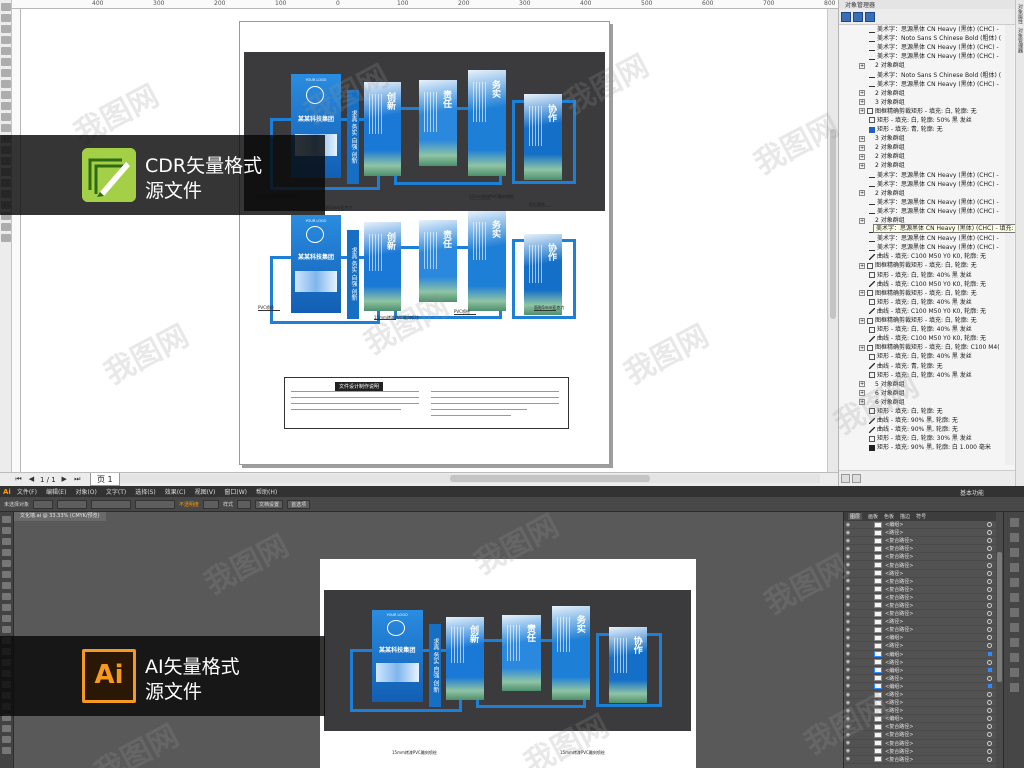 The width and height of the screenshot is (1024, 768). Describe the element at coordinates (923, 265) in the screenshot. I see `object-tree-row: + 图框精确剪裁矩形 - 填充: 白, 轮廓: 无` at that location.